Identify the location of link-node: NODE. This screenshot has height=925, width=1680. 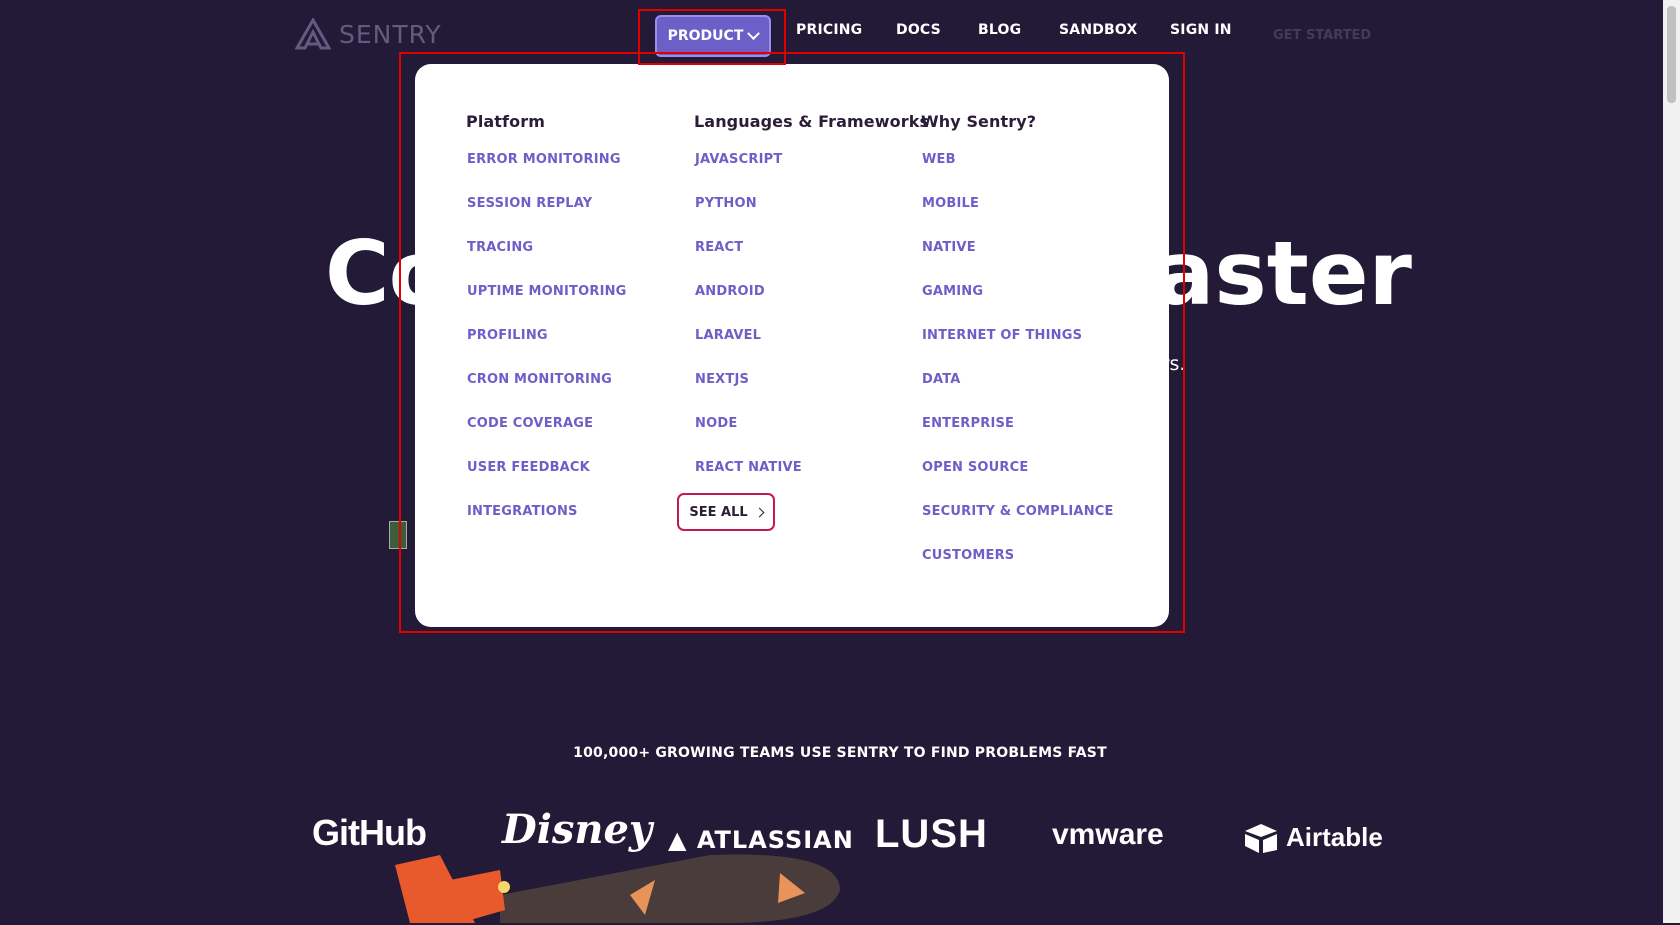
(812, 437).